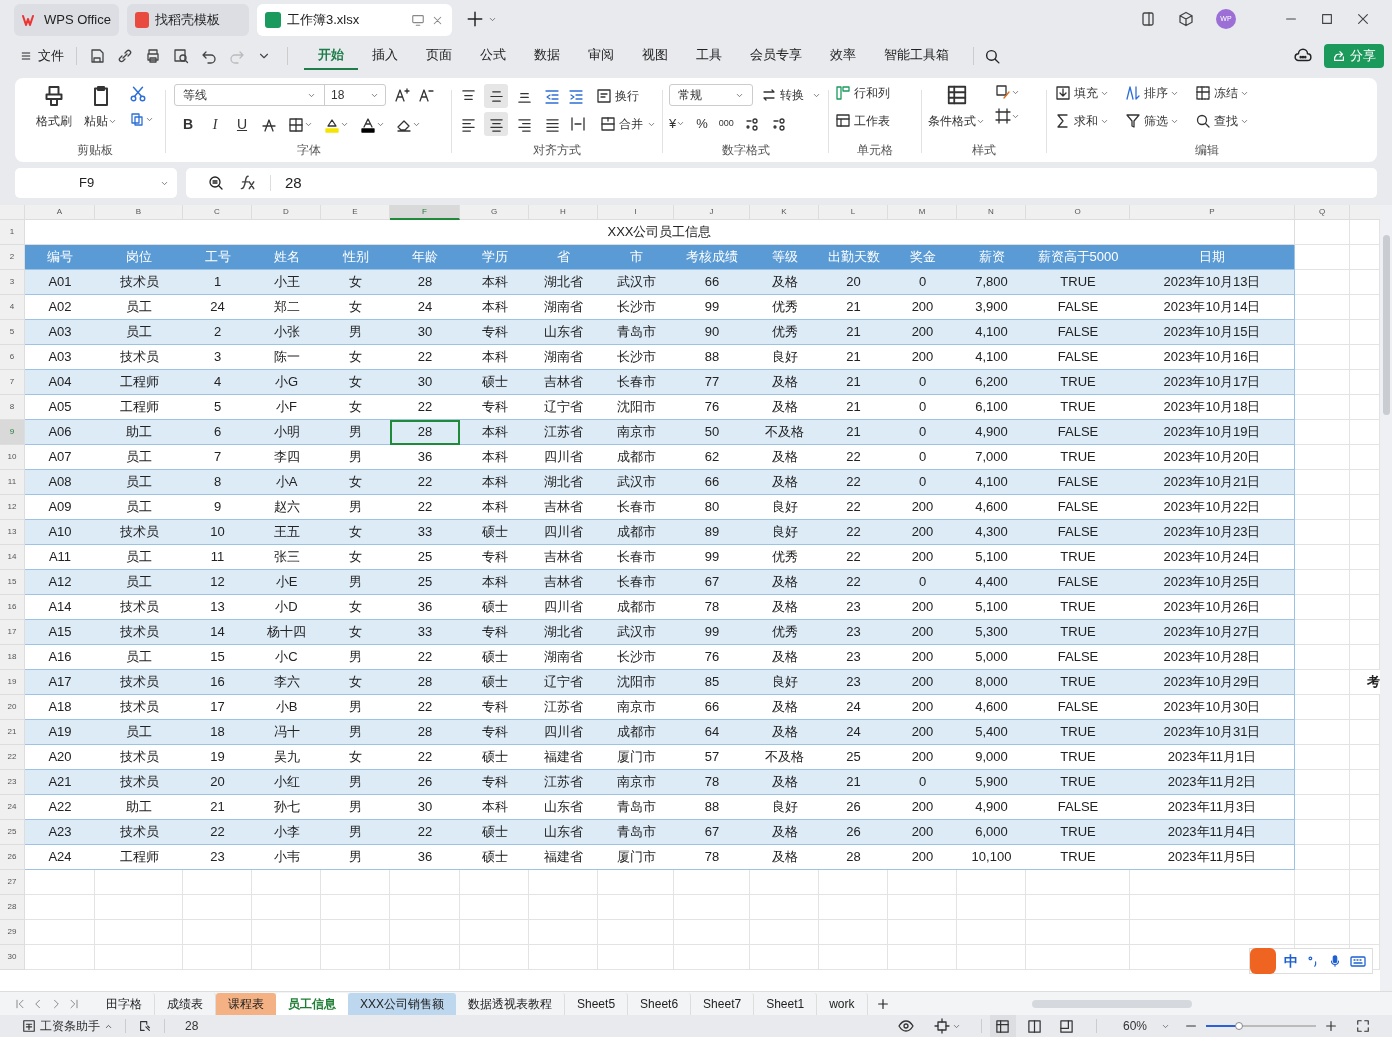 This screenshot has height=1037, width=1392. I want to click on add-sheet-icon, so click(882, 1003).